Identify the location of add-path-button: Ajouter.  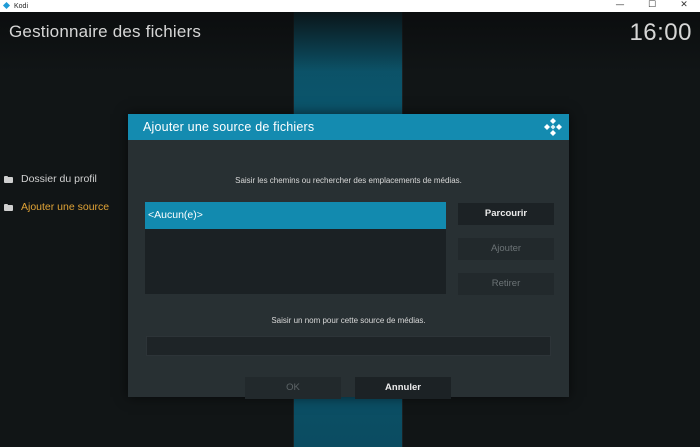
(506, 249).